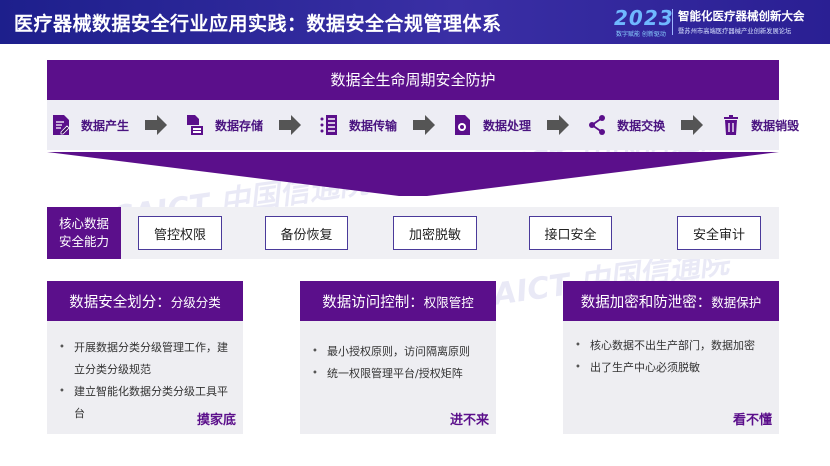  What do you see at coordinates (216, 420) in the screenshot?
I see `card-footer: 摸家底` at bounding box center [216, 420].